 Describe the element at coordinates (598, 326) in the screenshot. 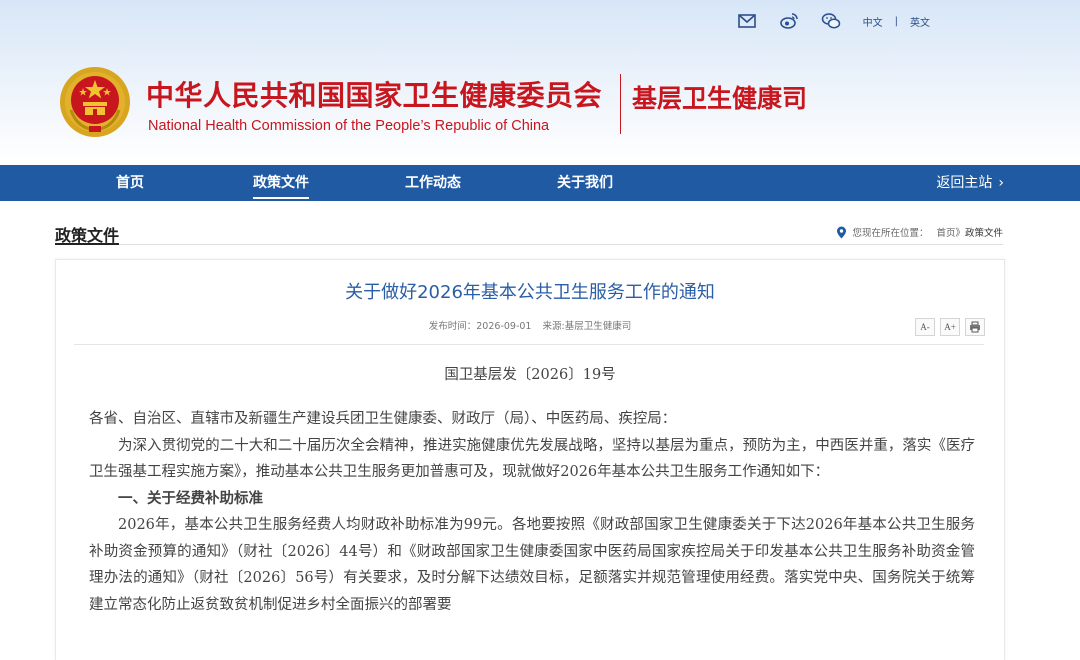

I see `source-value: 基层卫生健康司` at that location.